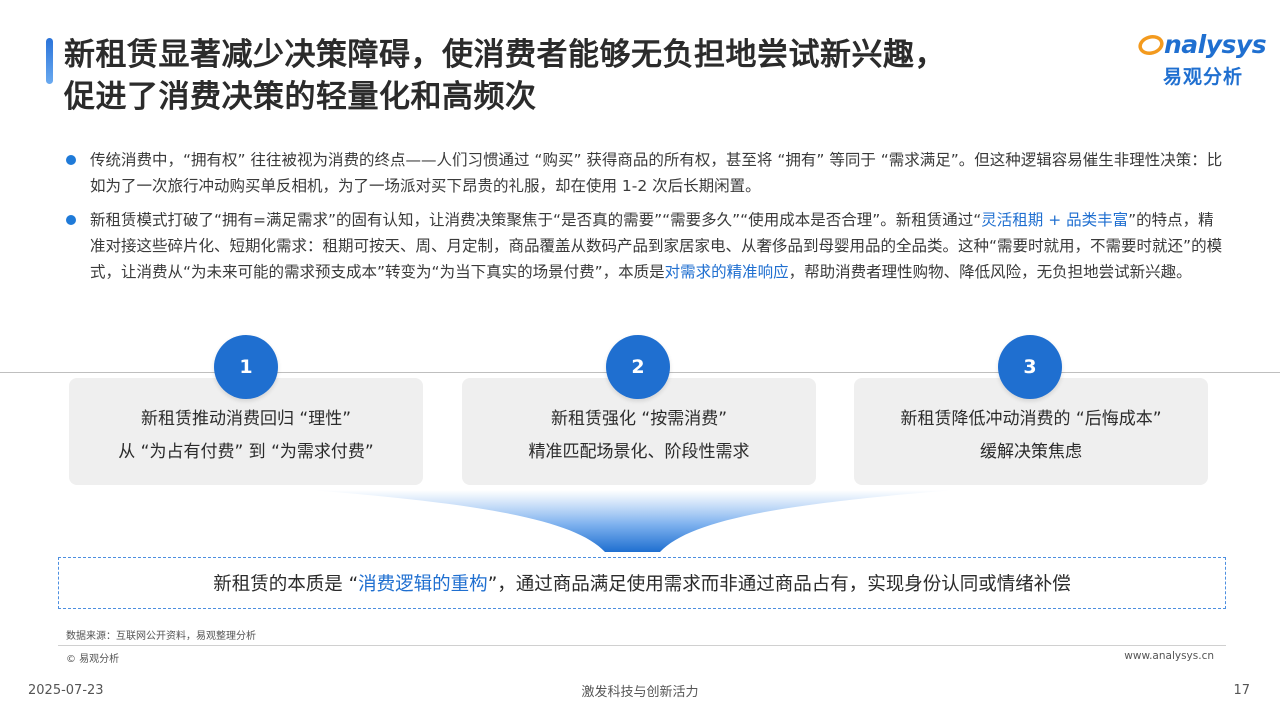 The height and width of the screenshot is (720, 1280). What do you see at coordinates (1241, 690) in the screenshot?
I see `page-number: 17` at bounding box center [1241, 690].